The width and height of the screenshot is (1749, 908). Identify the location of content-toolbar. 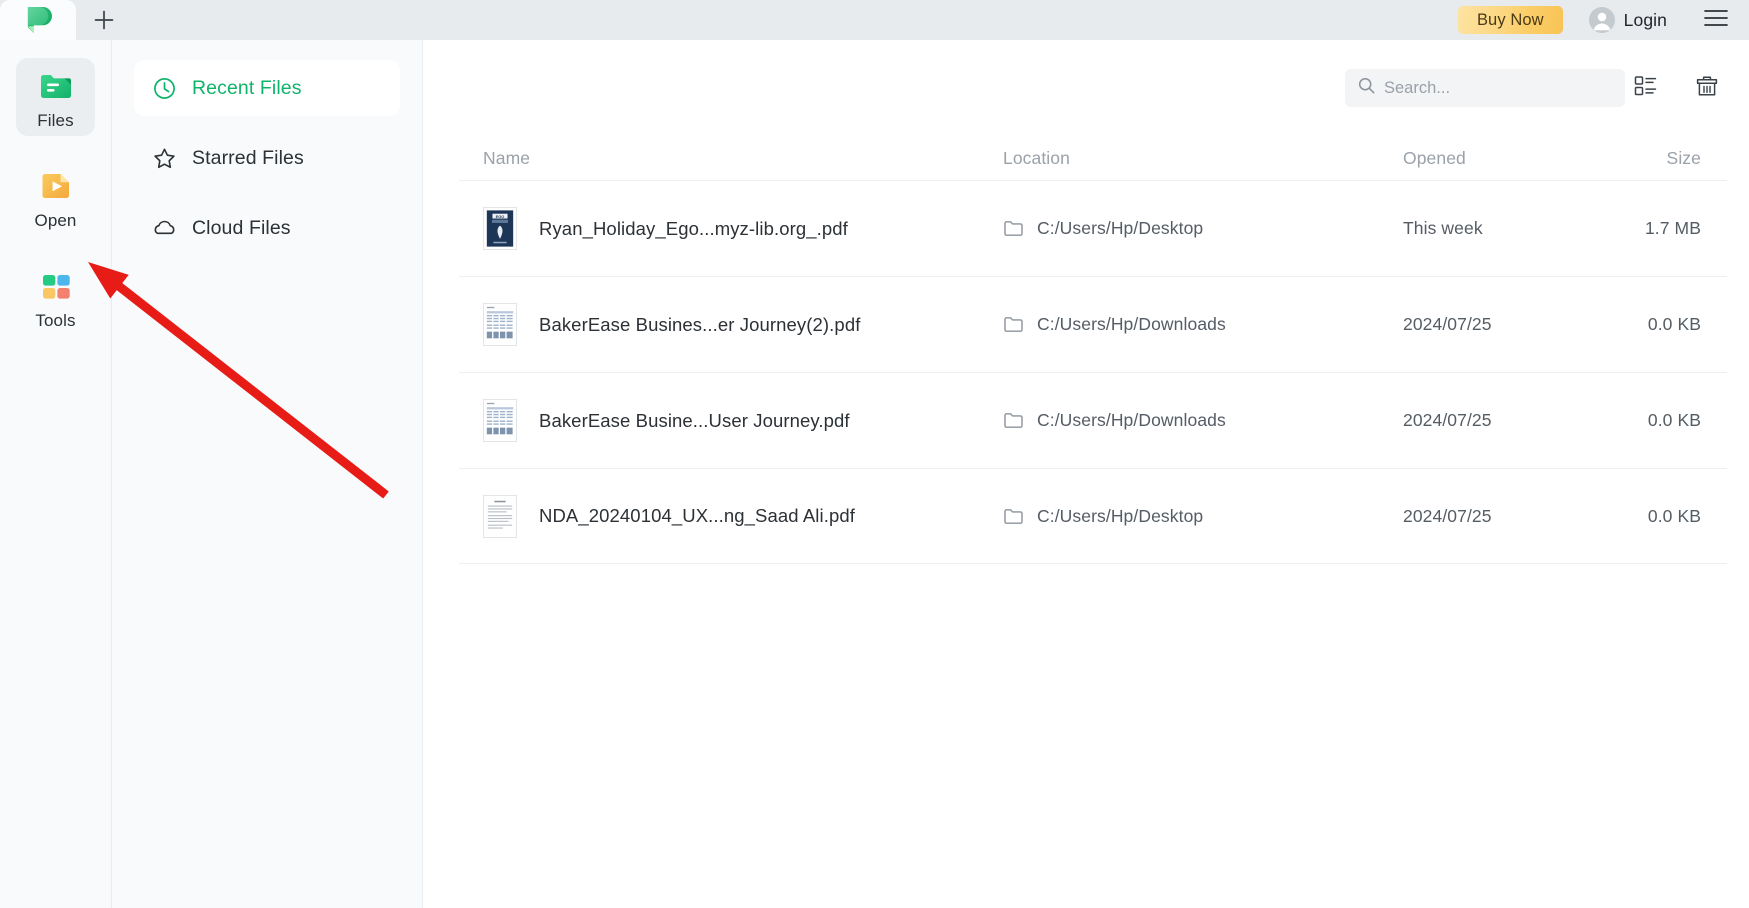
(1086, 88).